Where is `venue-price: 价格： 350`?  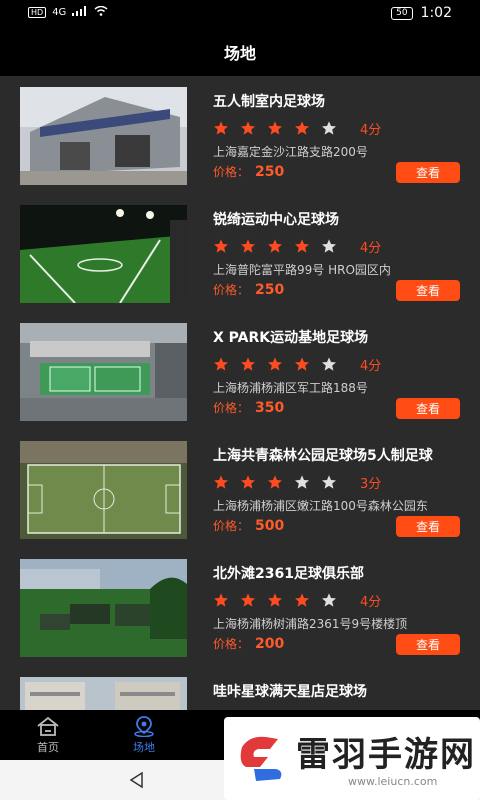 venue-price: 价格： 350 is located at coordinates (248, 407).